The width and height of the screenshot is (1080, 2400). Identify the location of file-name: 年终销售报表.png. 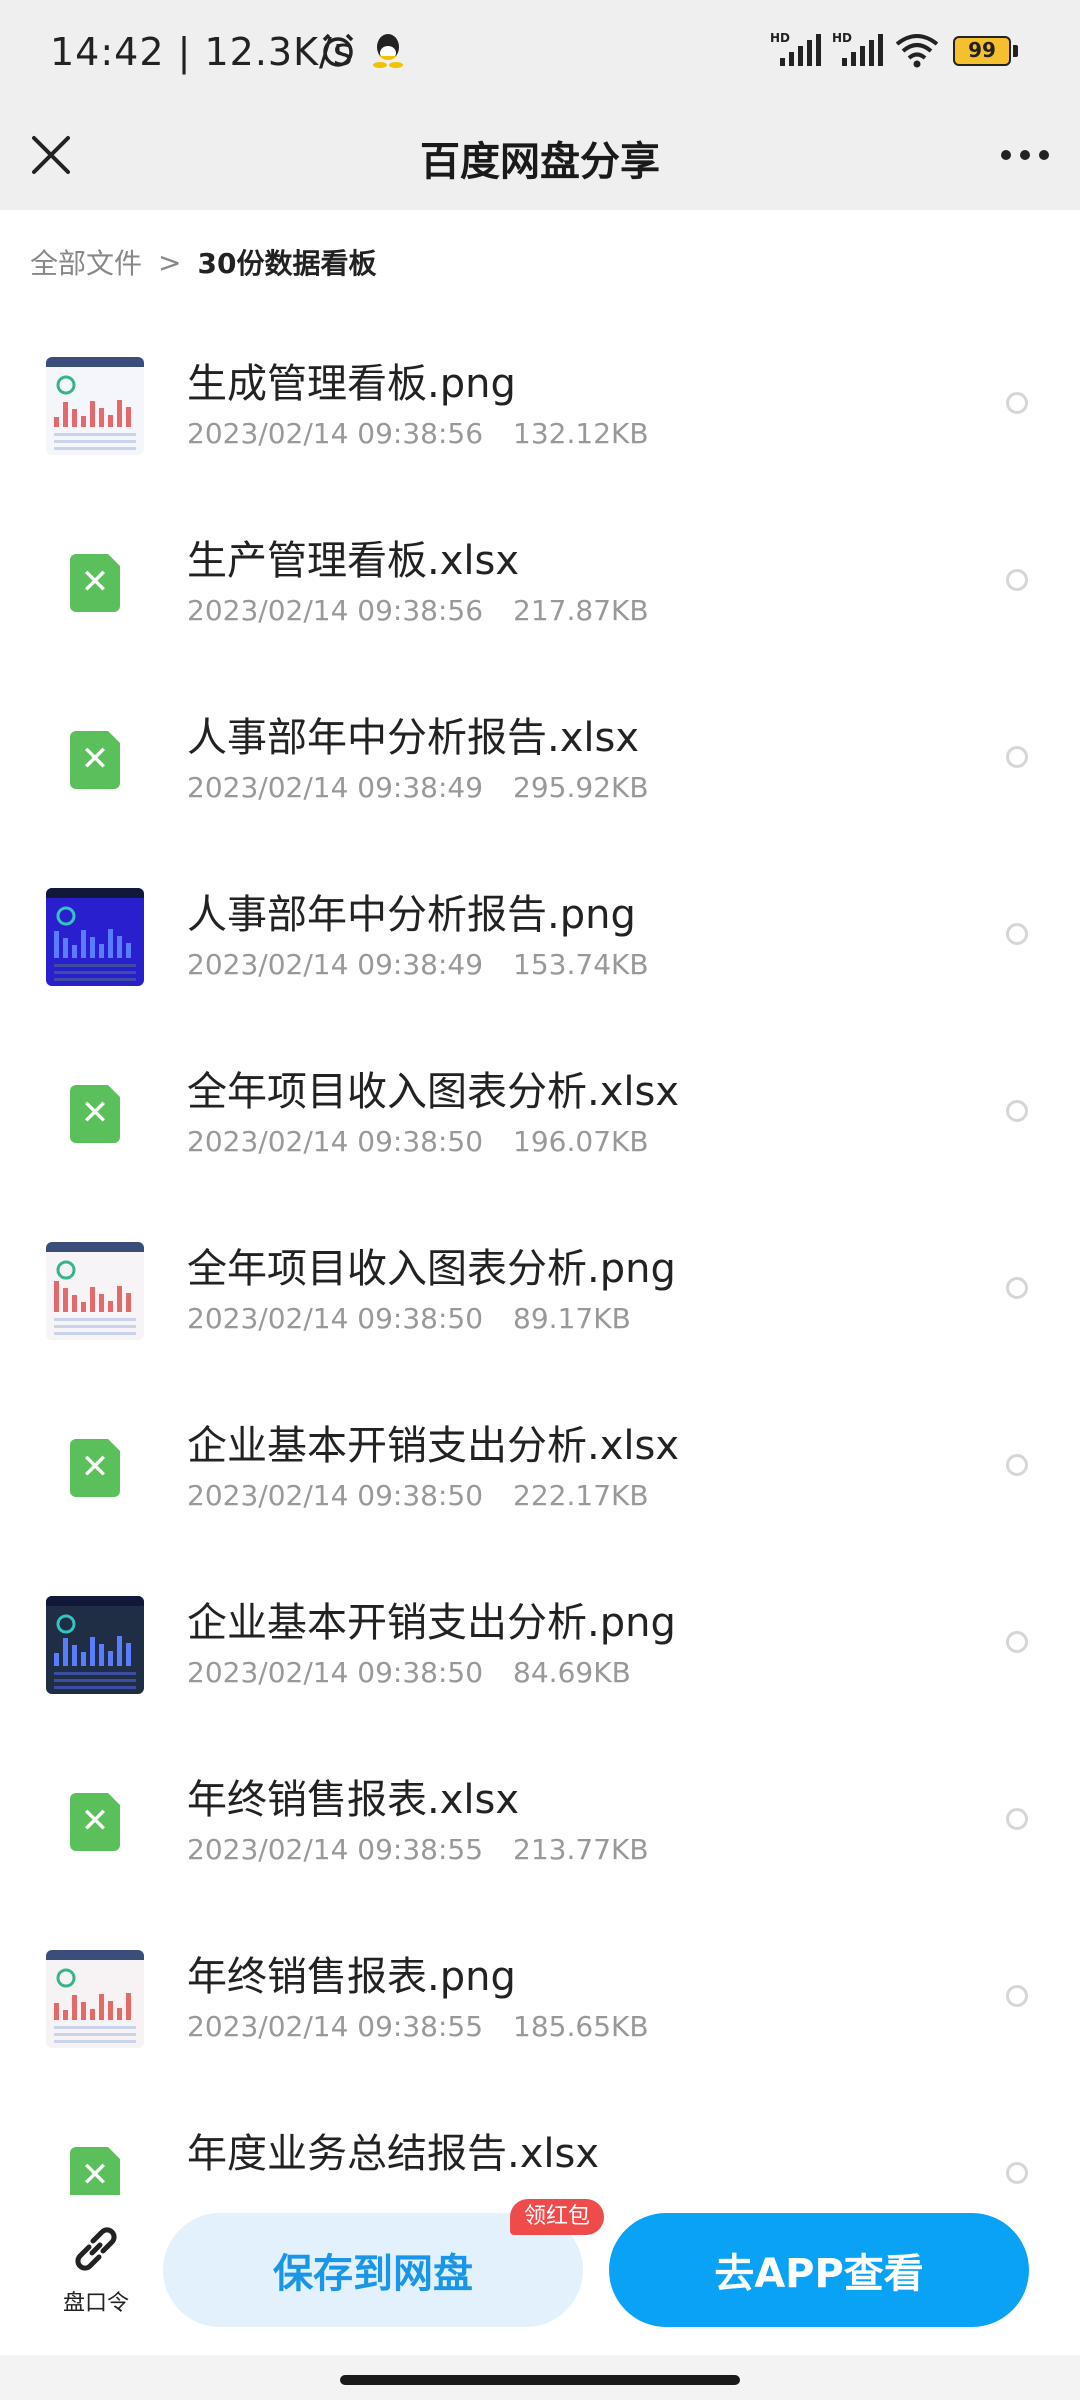
(351, 1977).